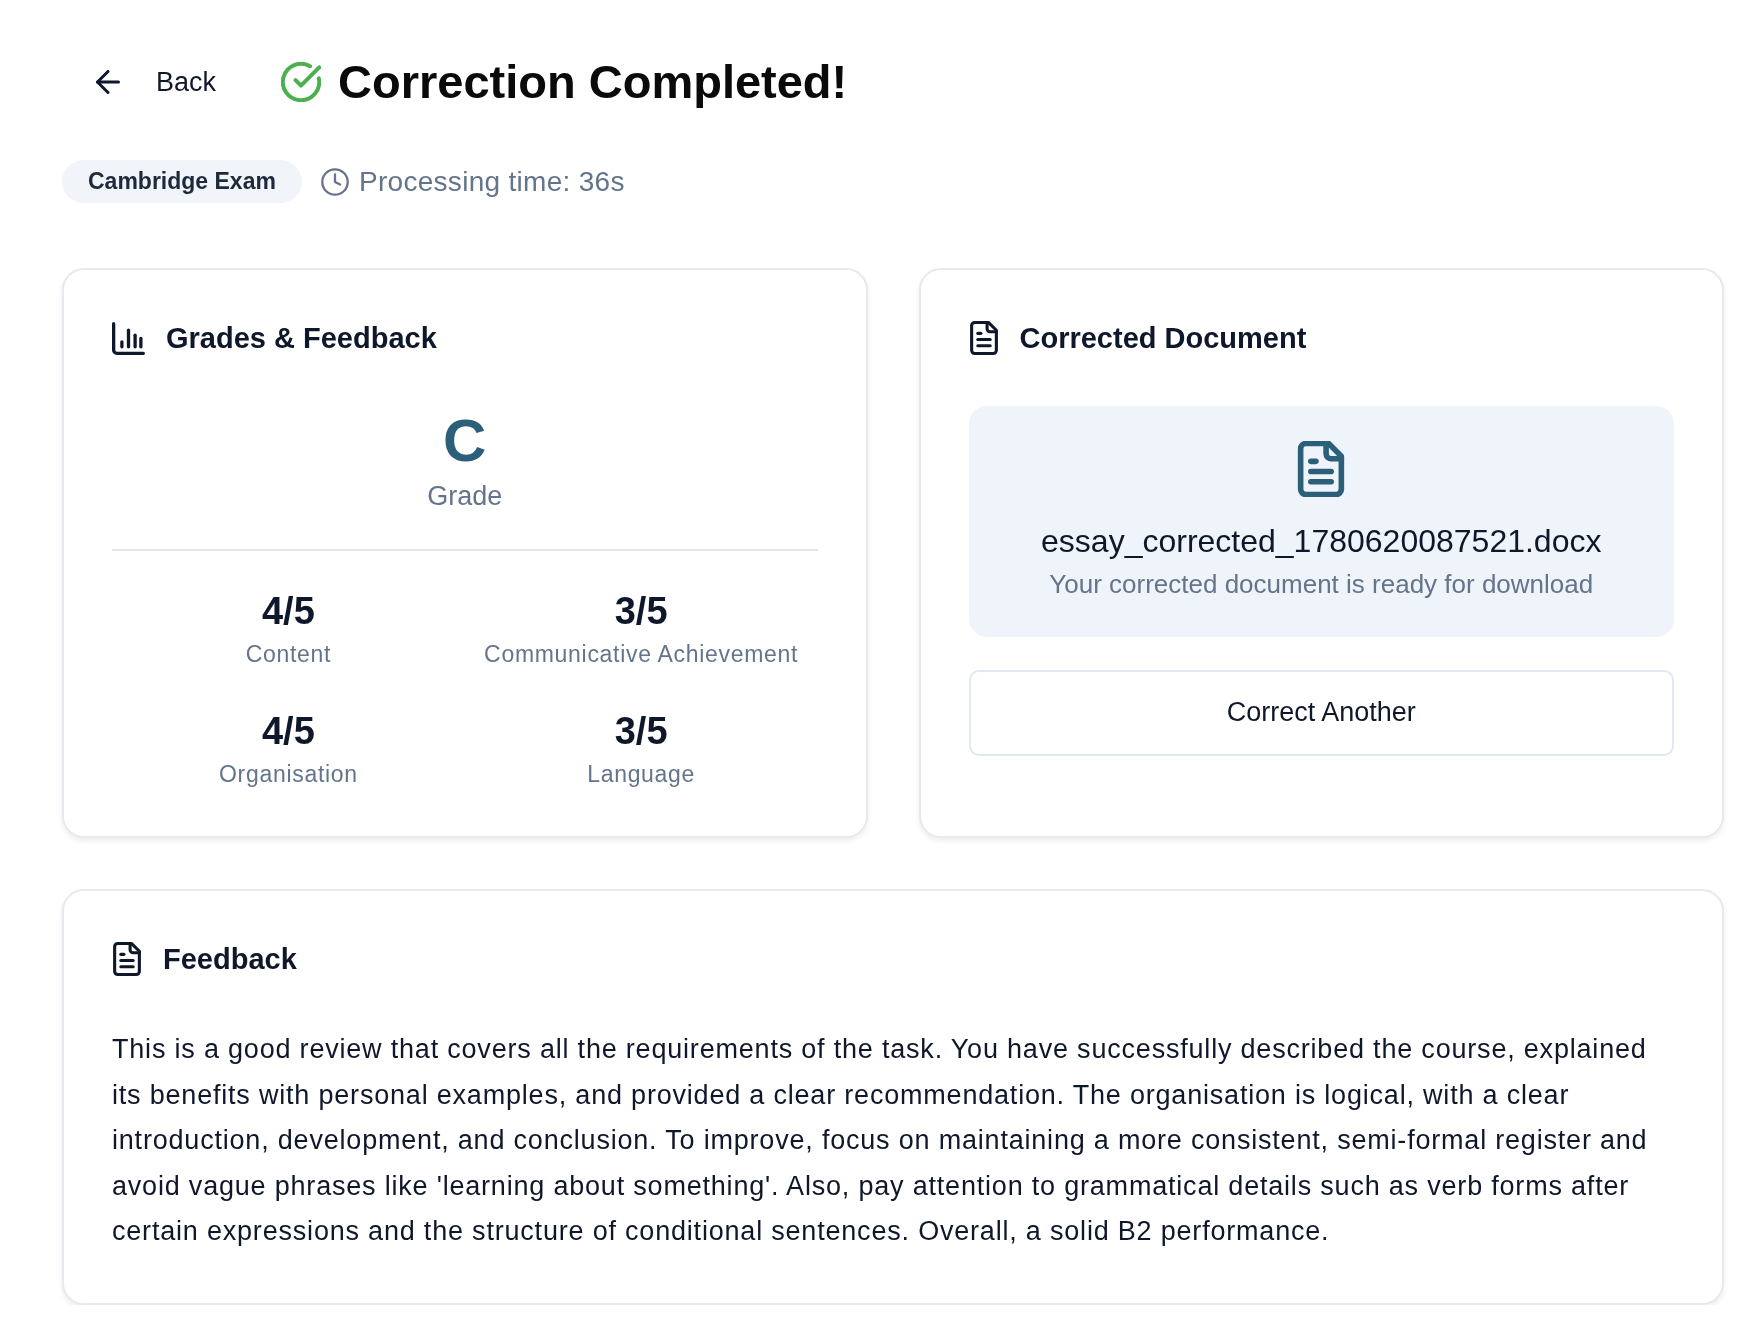 This screenshot has width=1764, height=1334. I want to click on grade-label: Grade, so click(465, 496).